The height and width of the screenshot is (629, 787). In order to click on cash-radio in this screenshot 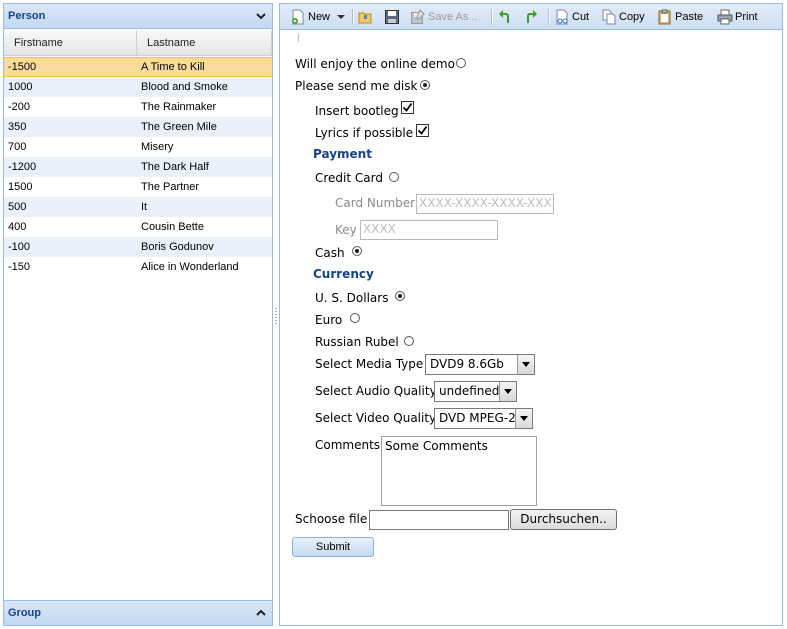, I will do `click(357, 251)`.